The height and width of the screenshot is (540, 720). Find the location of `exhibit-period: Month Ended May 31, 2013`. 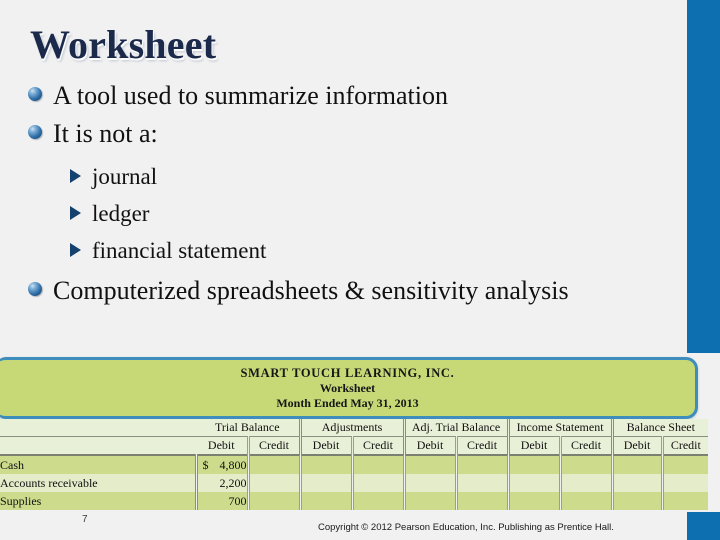

exhibit-period: Month Ended May 31, 2013 is located at coordinates (347, 403).